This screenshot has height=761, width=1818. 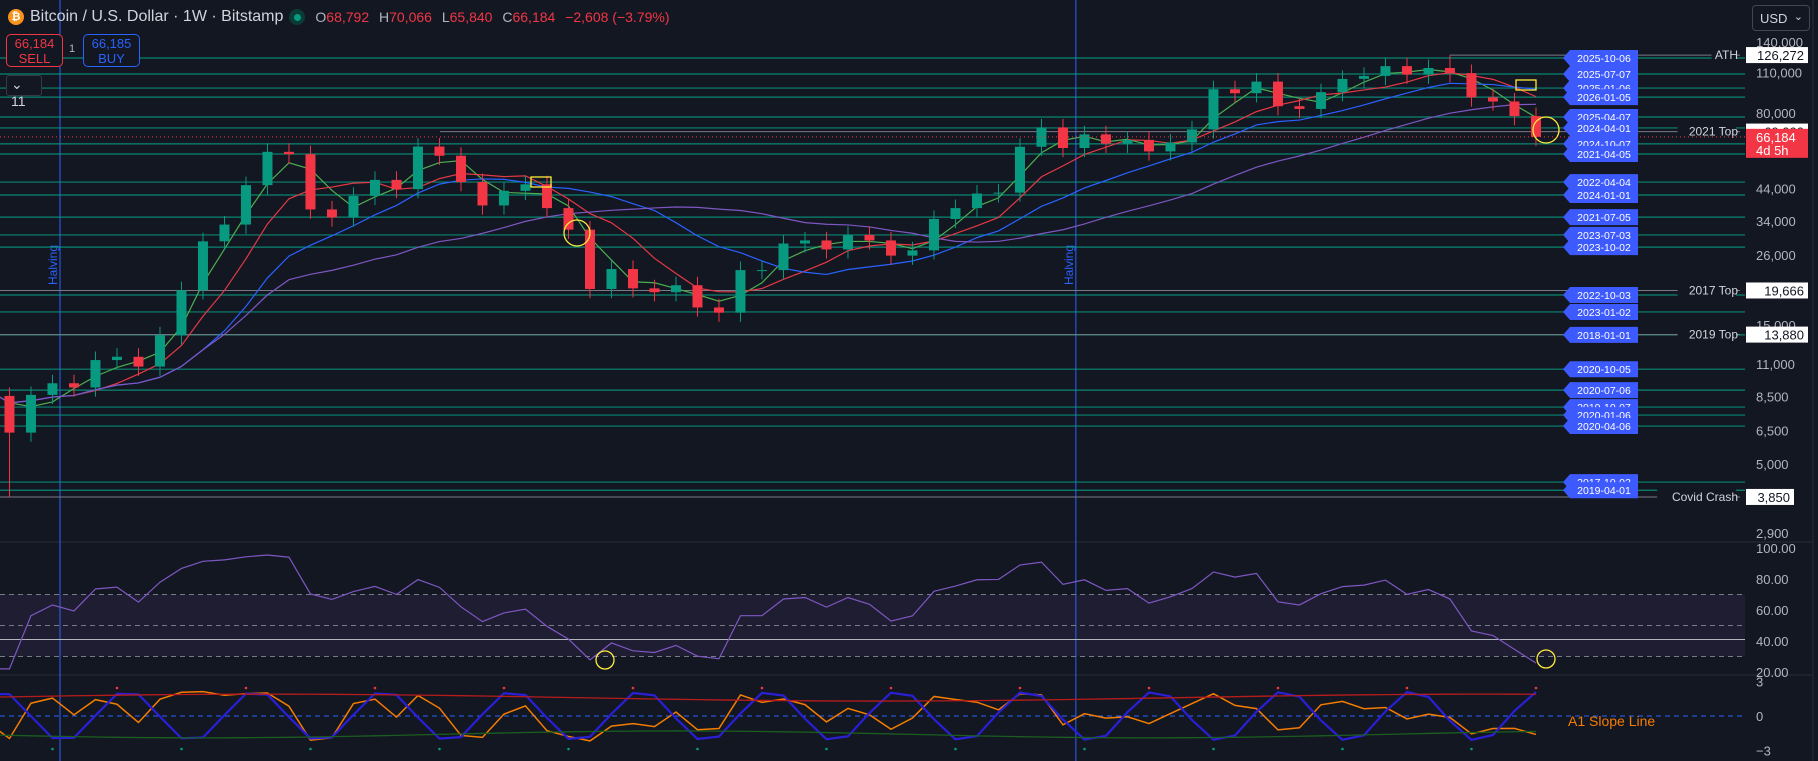 I want to click on sell-button: 66,184 SELL, so click(x=34, y=50).